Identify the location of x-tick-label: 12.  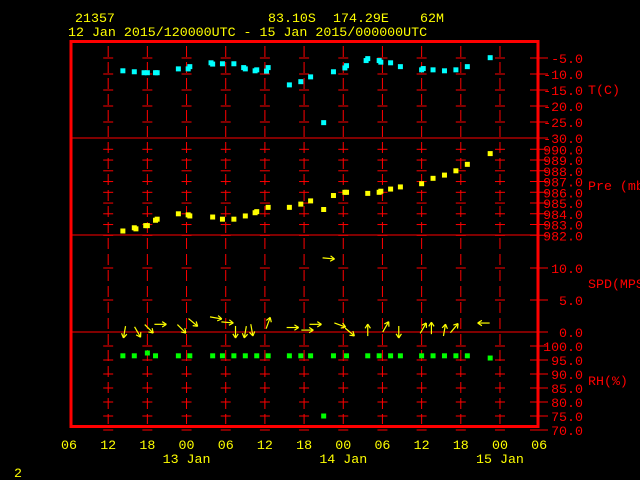
(265, 445).